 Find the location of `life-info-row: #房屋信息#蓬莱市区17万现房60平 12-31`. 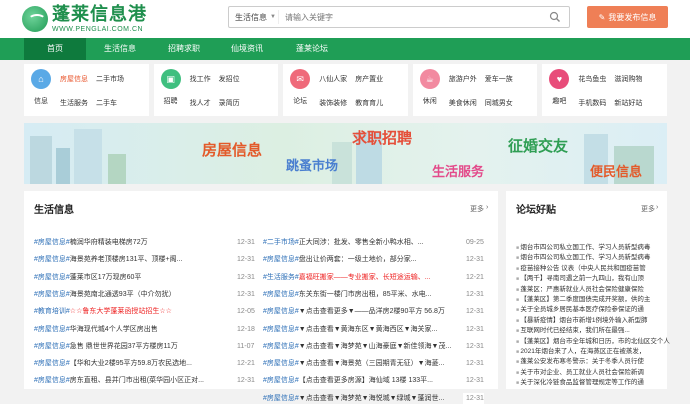

life-info-row: #房屋信息#蓬莱市区17万现房60平 12-31 is located at coordinates (145, 277).